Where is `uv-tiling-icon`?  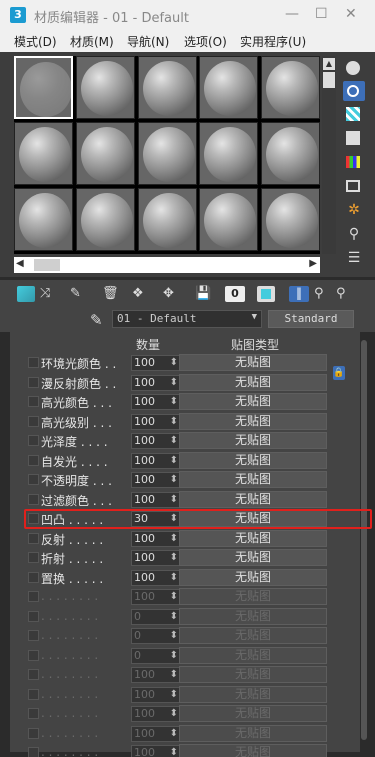 uv-tiling-icon is located at coordinates (354, 138).